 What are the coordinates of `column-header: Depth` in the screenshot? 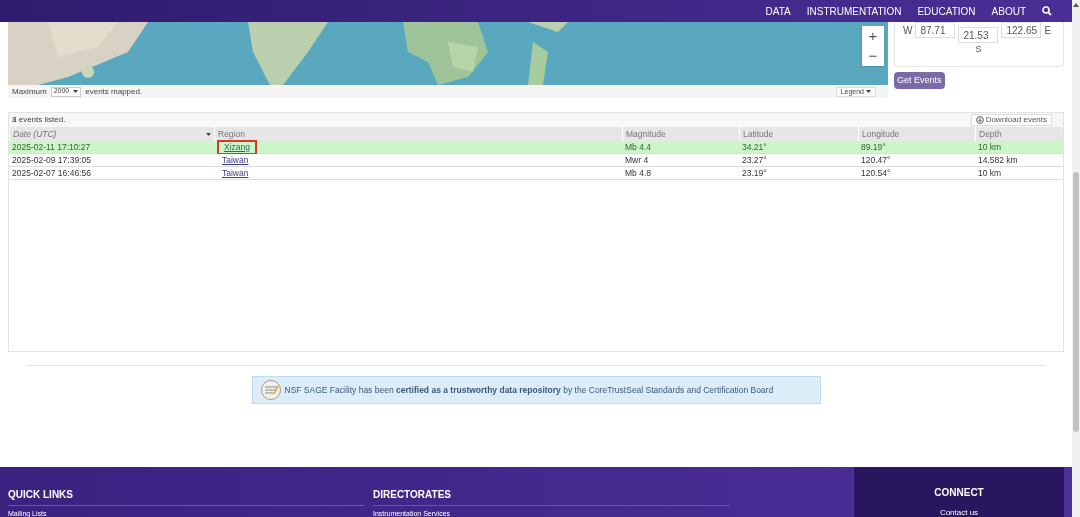 It's located at (1019, 134).